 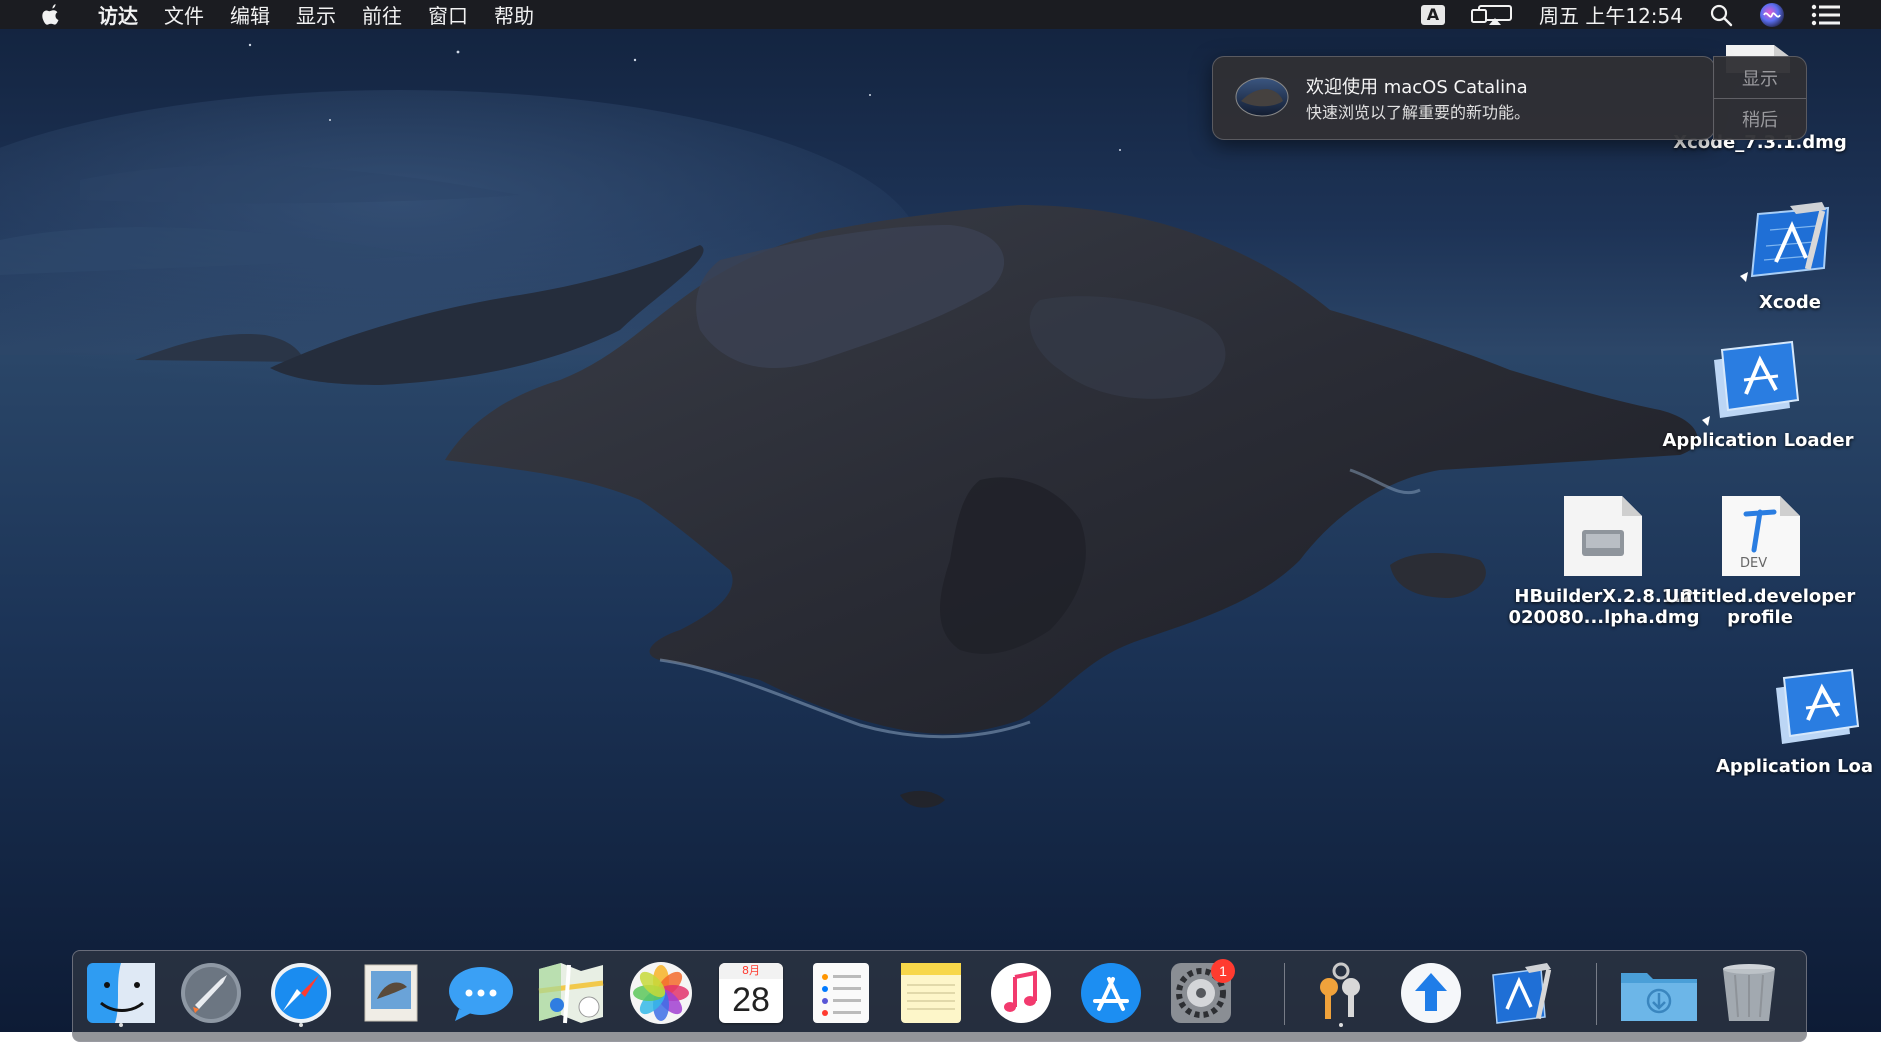 What do you see at coordinates (1721, 15) in the screenshot?
I see `spotlight-search-icon` at bounding box center [1721, 15].